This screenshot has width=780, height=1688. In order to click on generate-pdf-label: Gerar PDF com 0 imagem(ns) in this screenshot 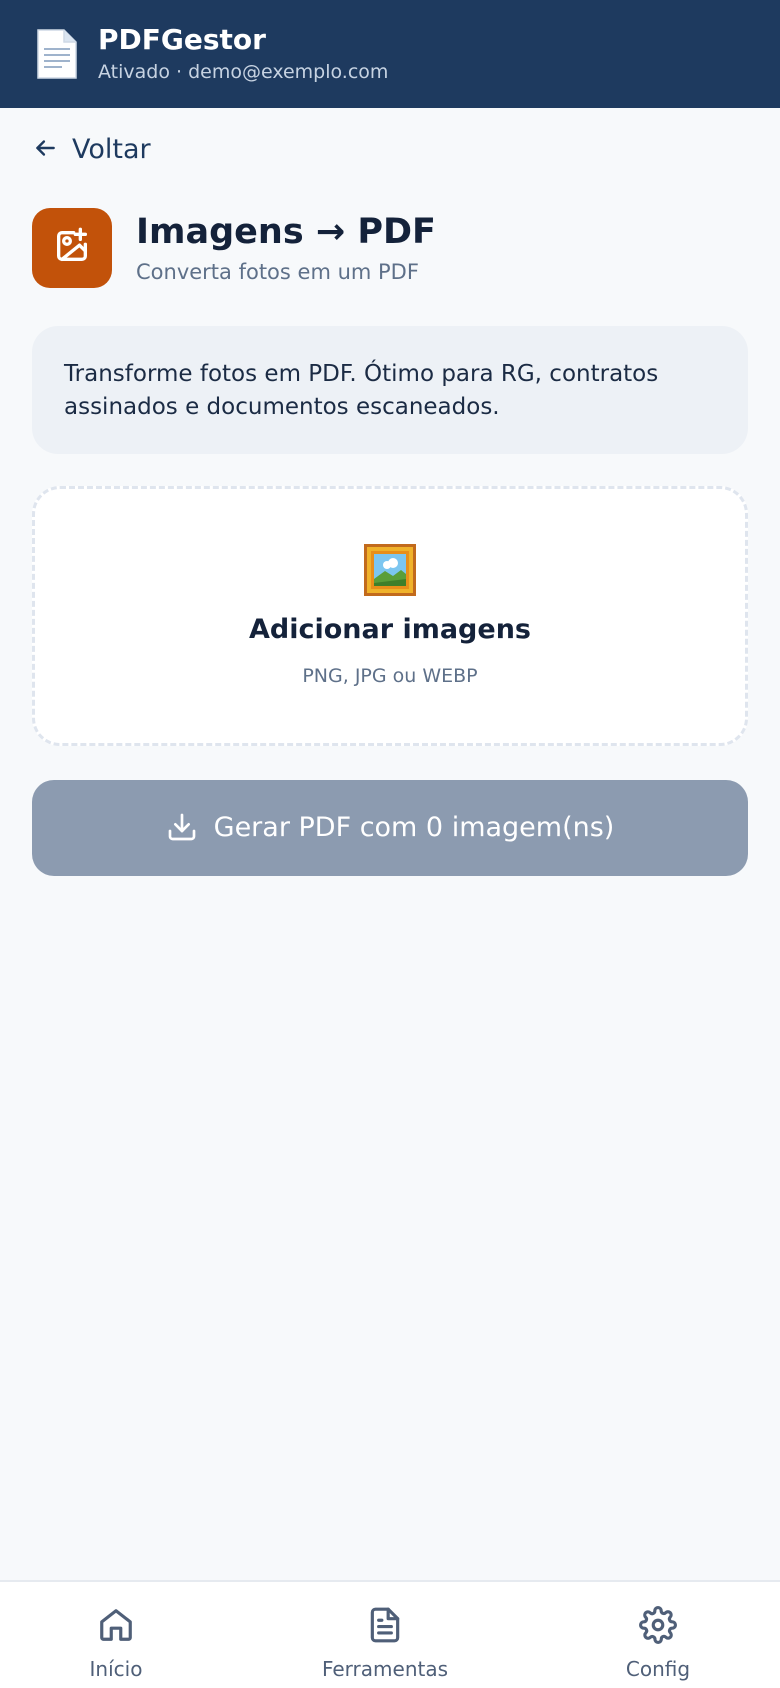, I will do `click(414, 827)`.